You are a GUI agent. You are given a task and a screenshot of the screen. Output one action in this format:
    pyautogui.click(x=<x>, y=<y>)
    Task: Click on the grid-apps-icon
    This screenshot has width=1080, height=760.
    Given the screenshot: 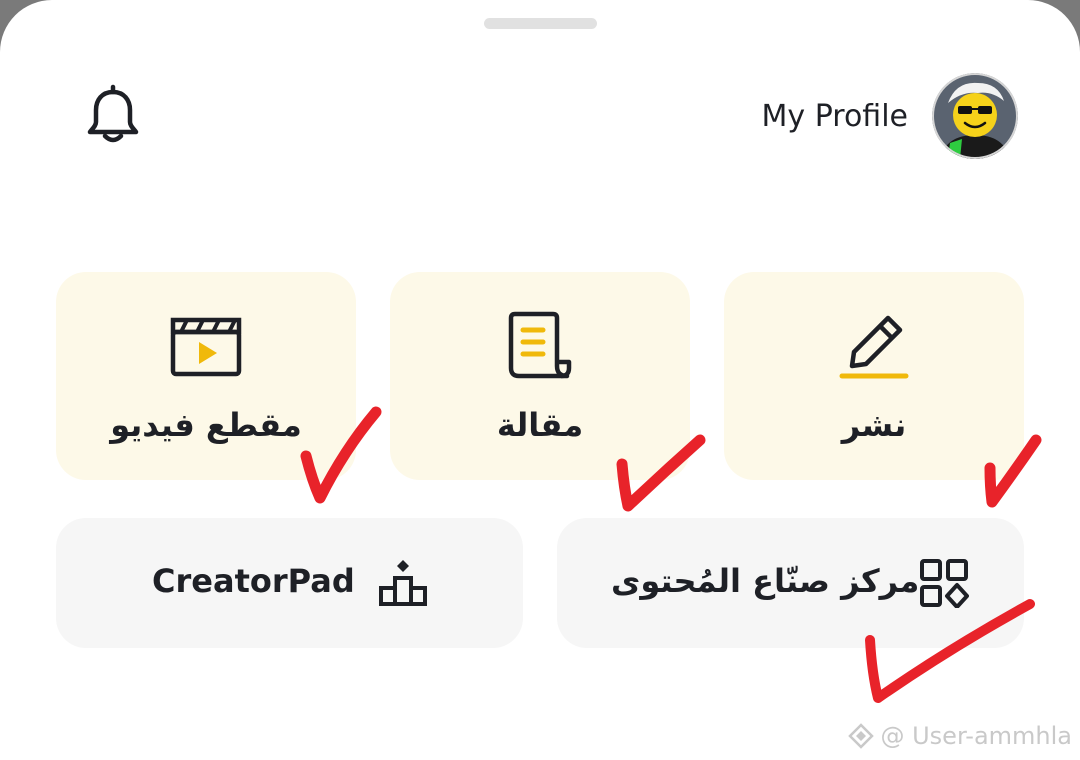 What is the action you would take?
    pyautogui.click(x=944, y=583)
    